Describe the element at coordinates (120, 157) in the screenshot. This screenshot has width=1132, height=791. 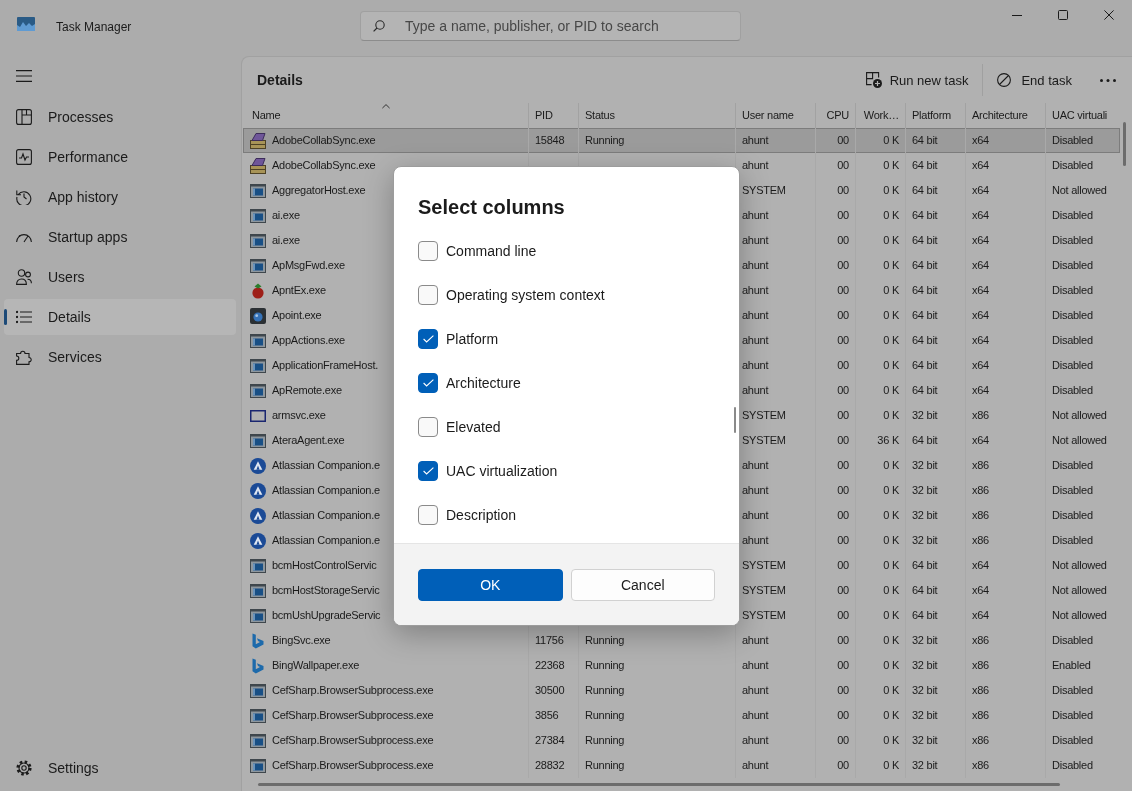
I see `nav-item: Performance` at that location.